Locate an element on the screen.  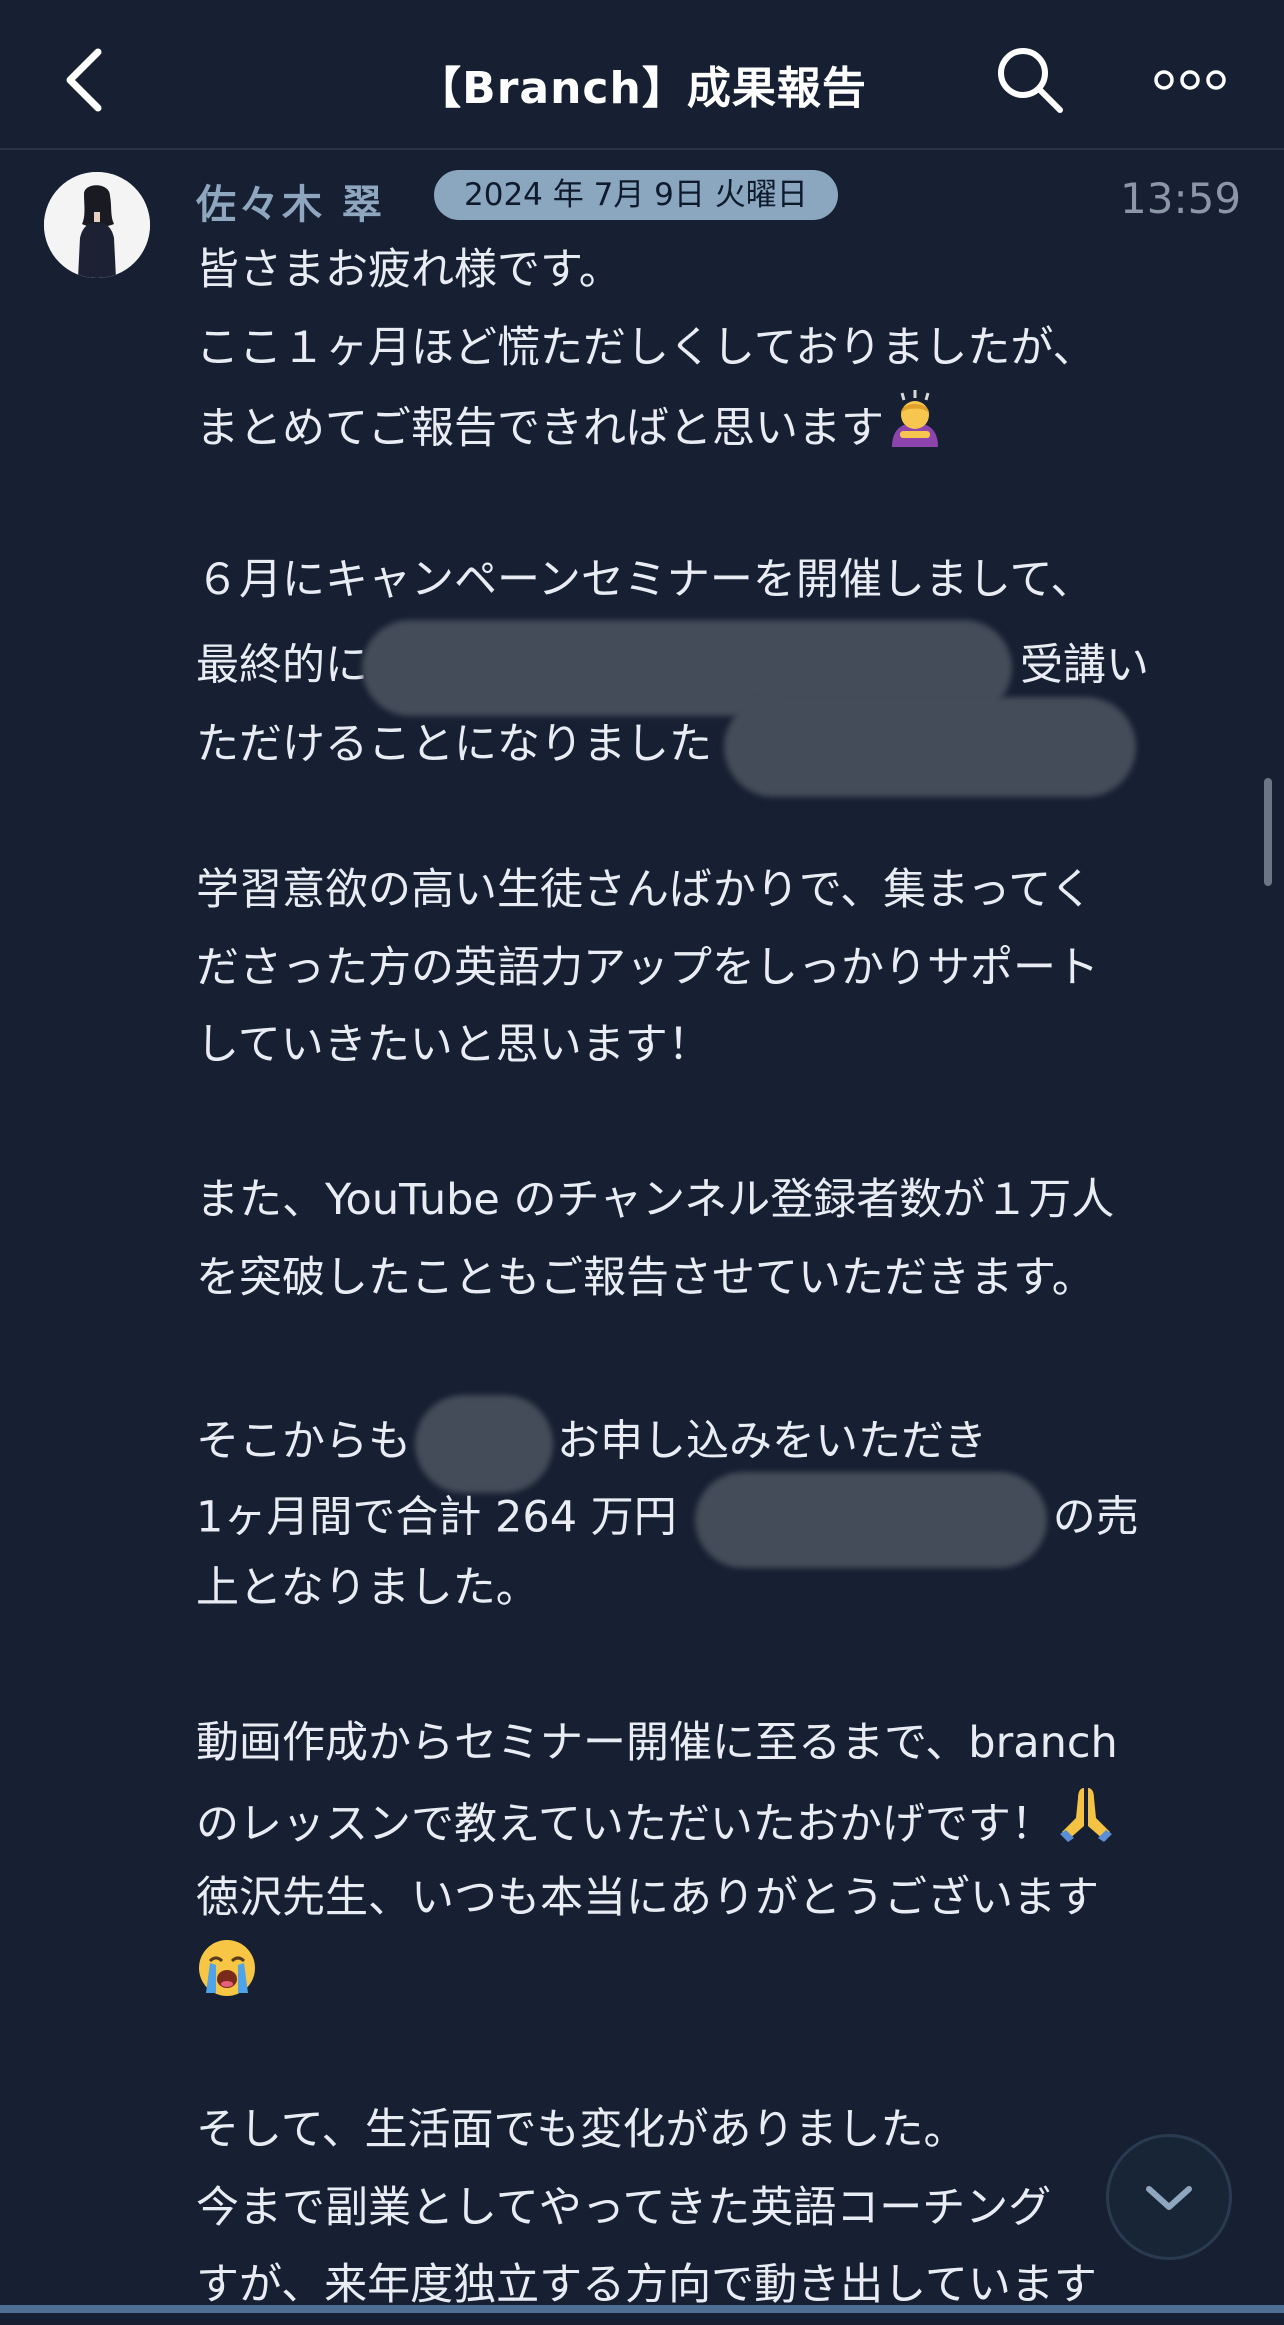
message-line: 今まで副業としてやってきた英語コーチング is located at coordinates (624, 2207).